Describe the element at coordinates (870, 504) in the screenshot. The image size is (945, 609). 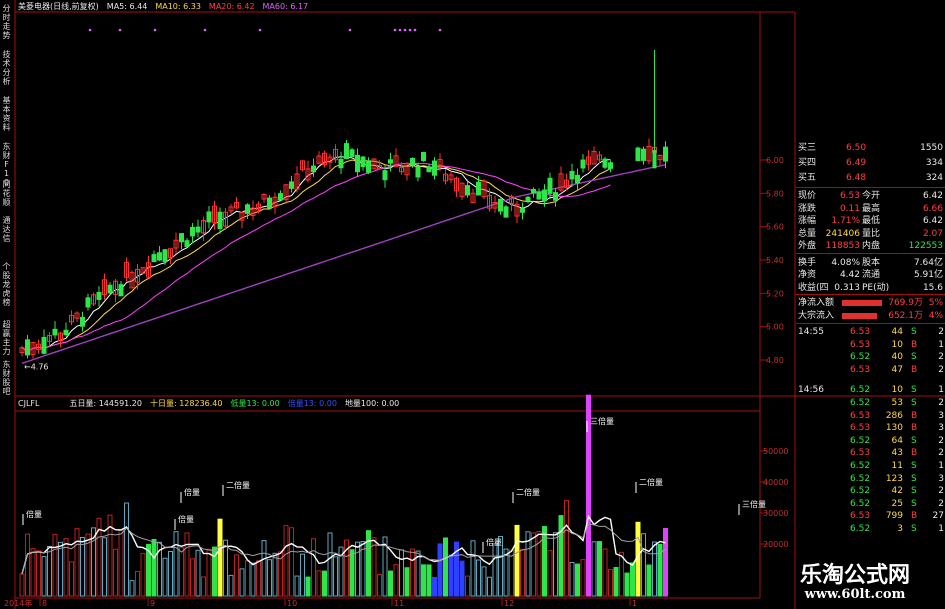
I see `tick-row: 6.52 25 S 2` at that location.